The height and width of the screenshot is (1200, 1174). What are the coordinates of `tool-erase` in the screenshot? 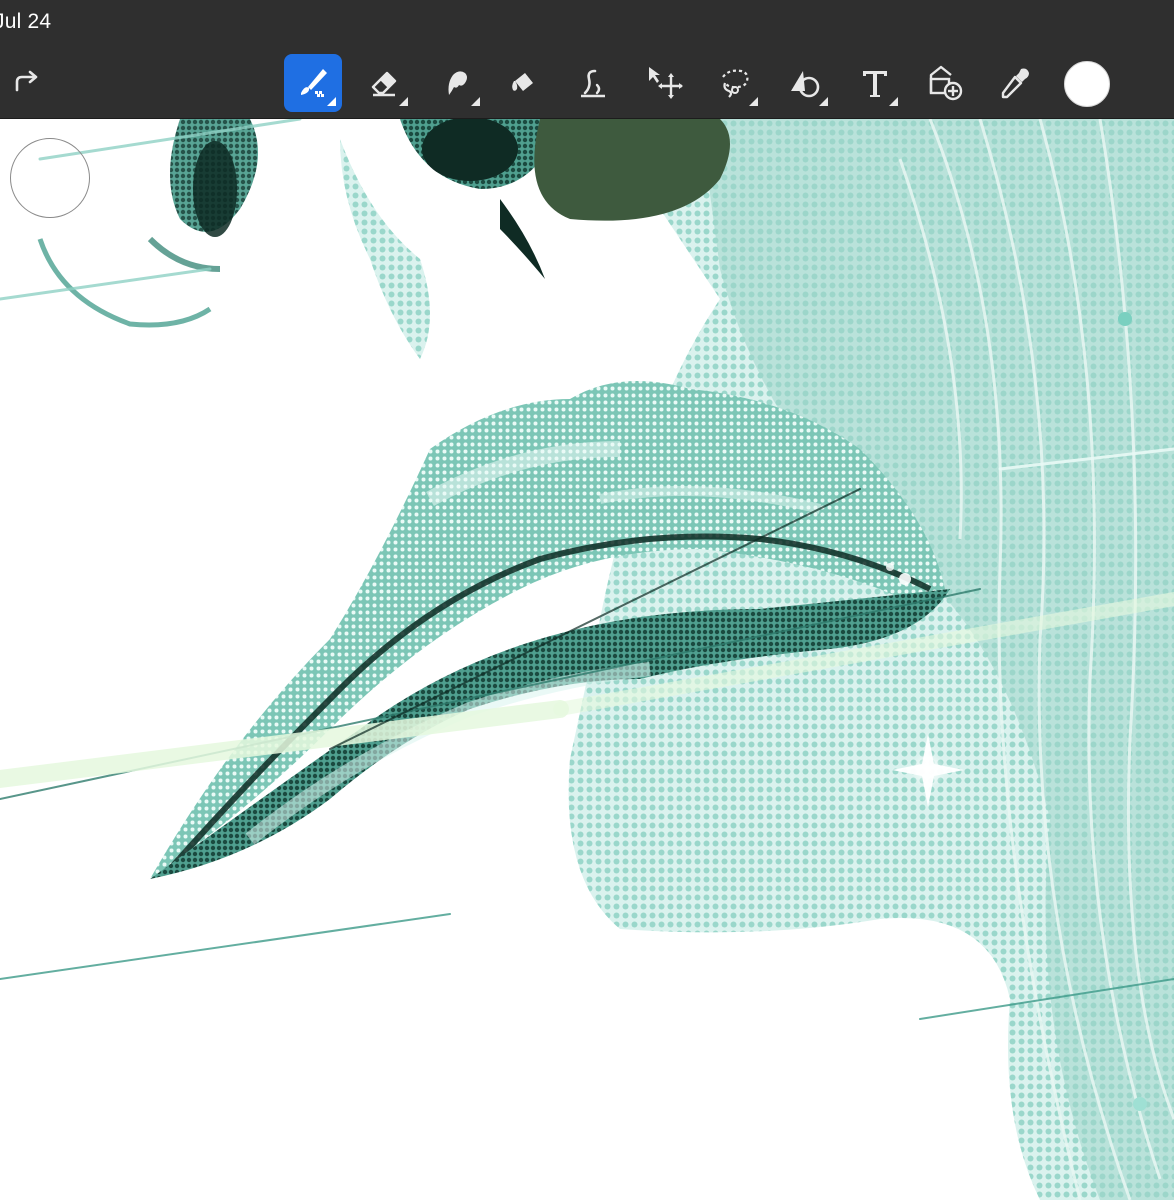 It's located at (385, 83).